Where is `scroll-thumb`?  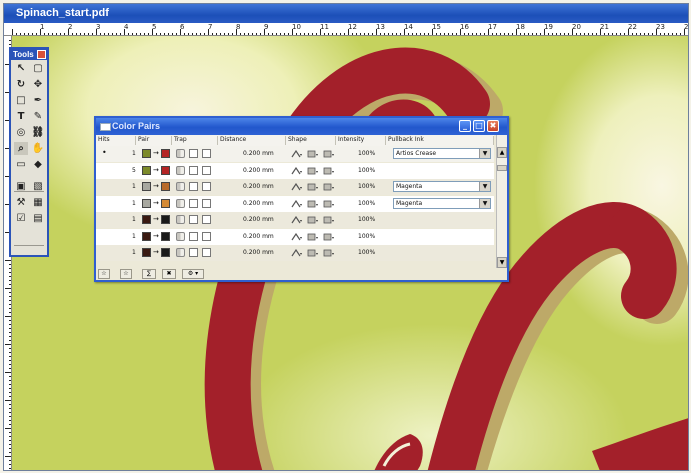 scroll-thumb is located at coordinates (502, 168).